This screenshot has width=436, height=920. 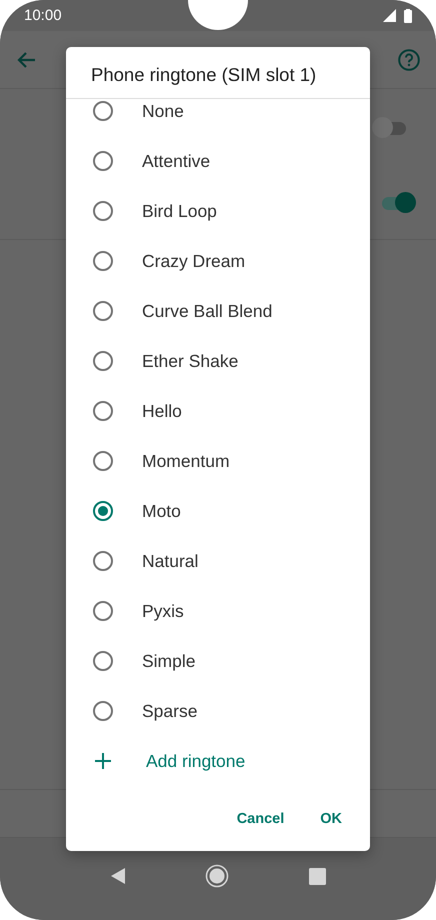 I want to click on ringtone-label: Attentive, so click(x=176, y=161).